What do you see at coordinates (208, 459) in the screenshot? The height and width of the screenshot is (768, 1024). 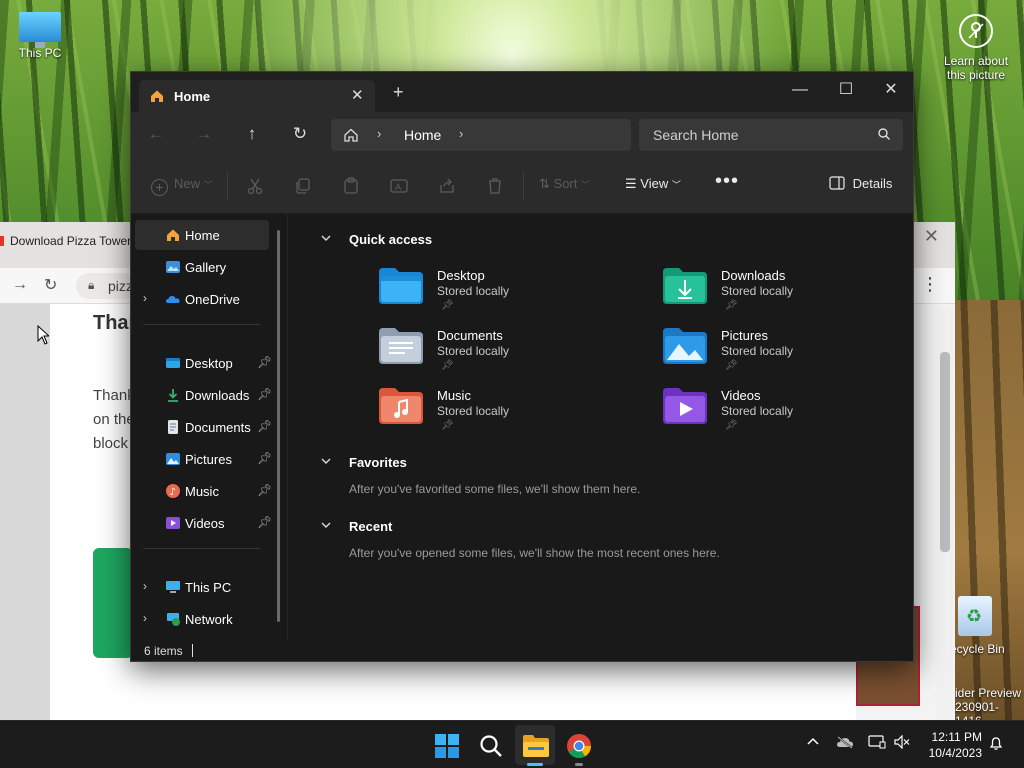 I see `sidebar-item-label: Pictures` at bounding box center [208, 459].